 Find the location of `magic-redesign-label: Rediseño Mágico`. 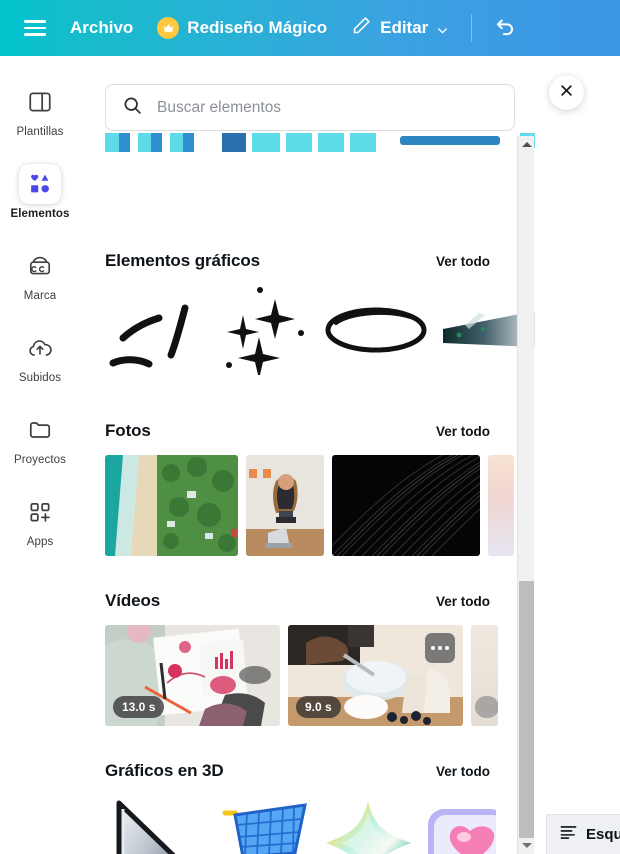

magic-redesign-label: Rediseño Mágico is located at coordinates (257, 27).